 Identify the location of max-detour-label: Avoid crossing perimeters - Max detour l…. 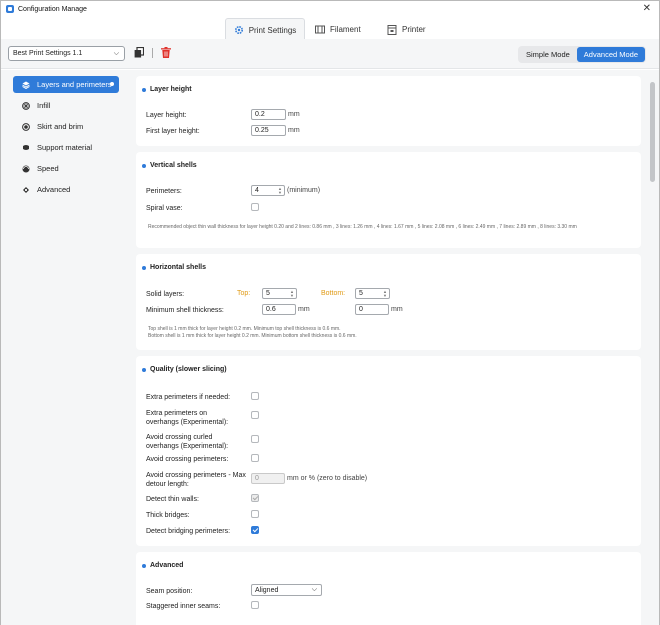
(196, 480).